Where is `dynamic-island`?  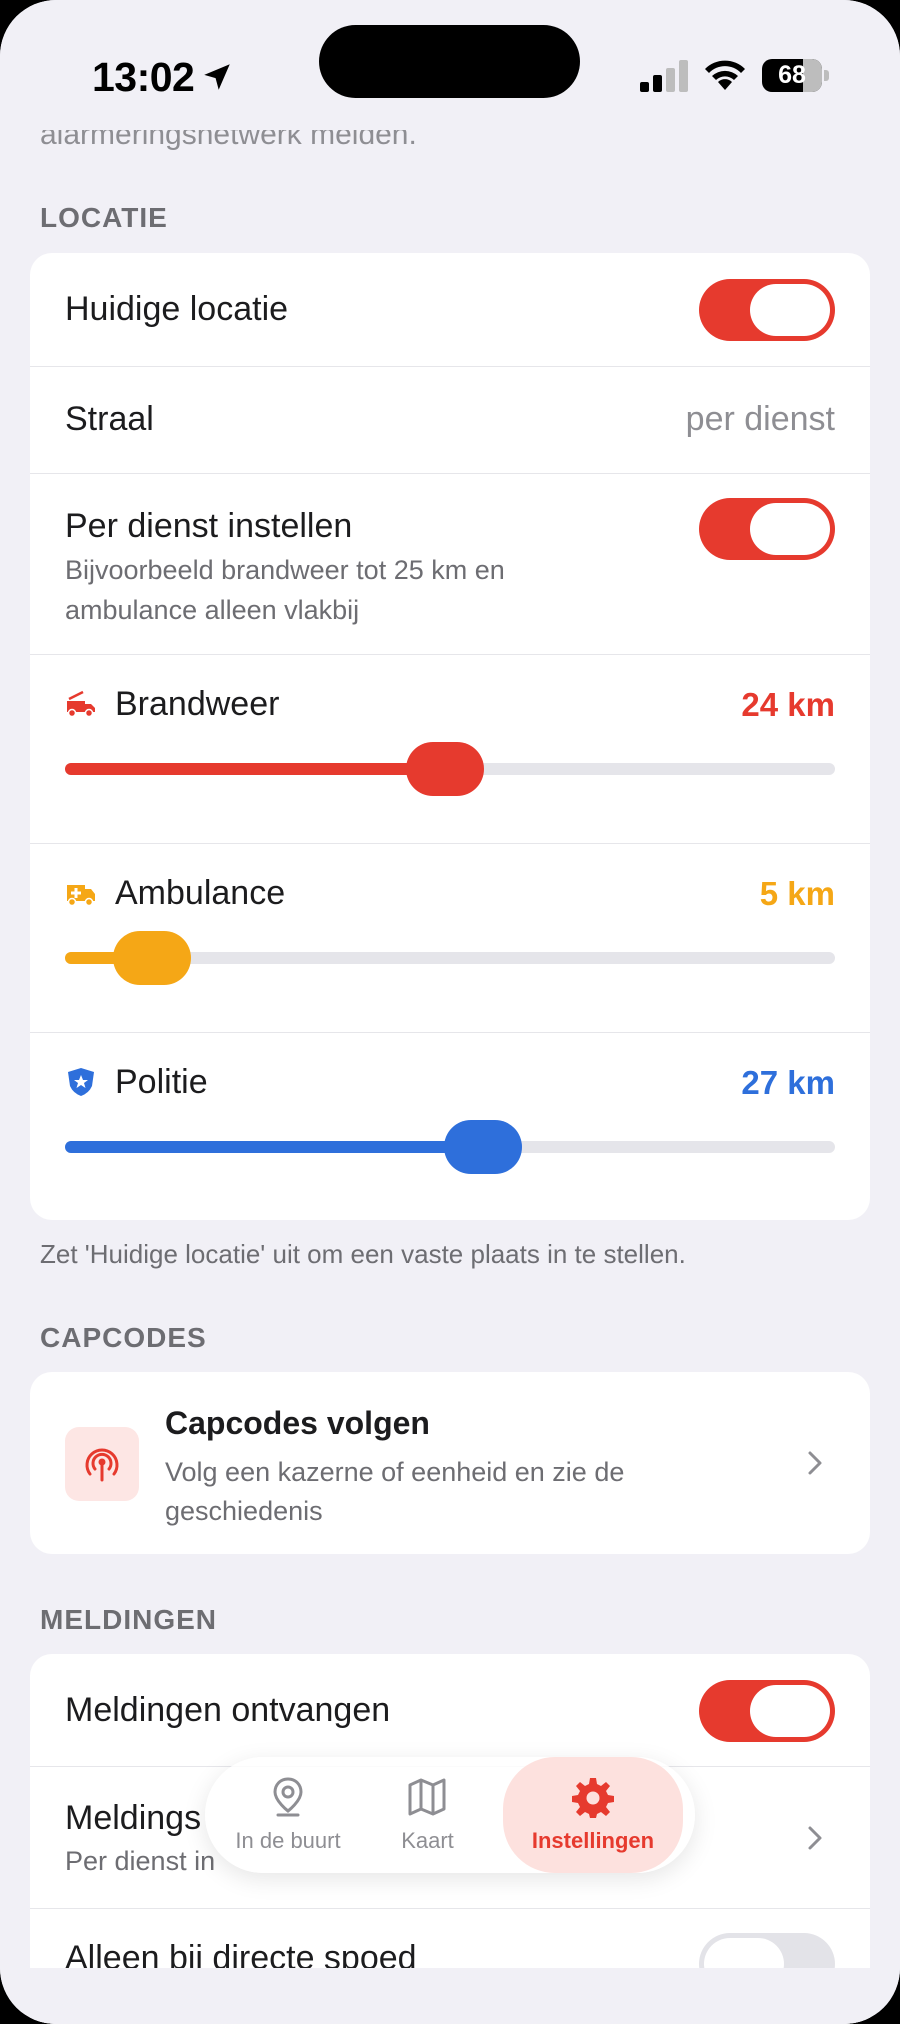 dynamic-island is located at coordinates (449, 61).